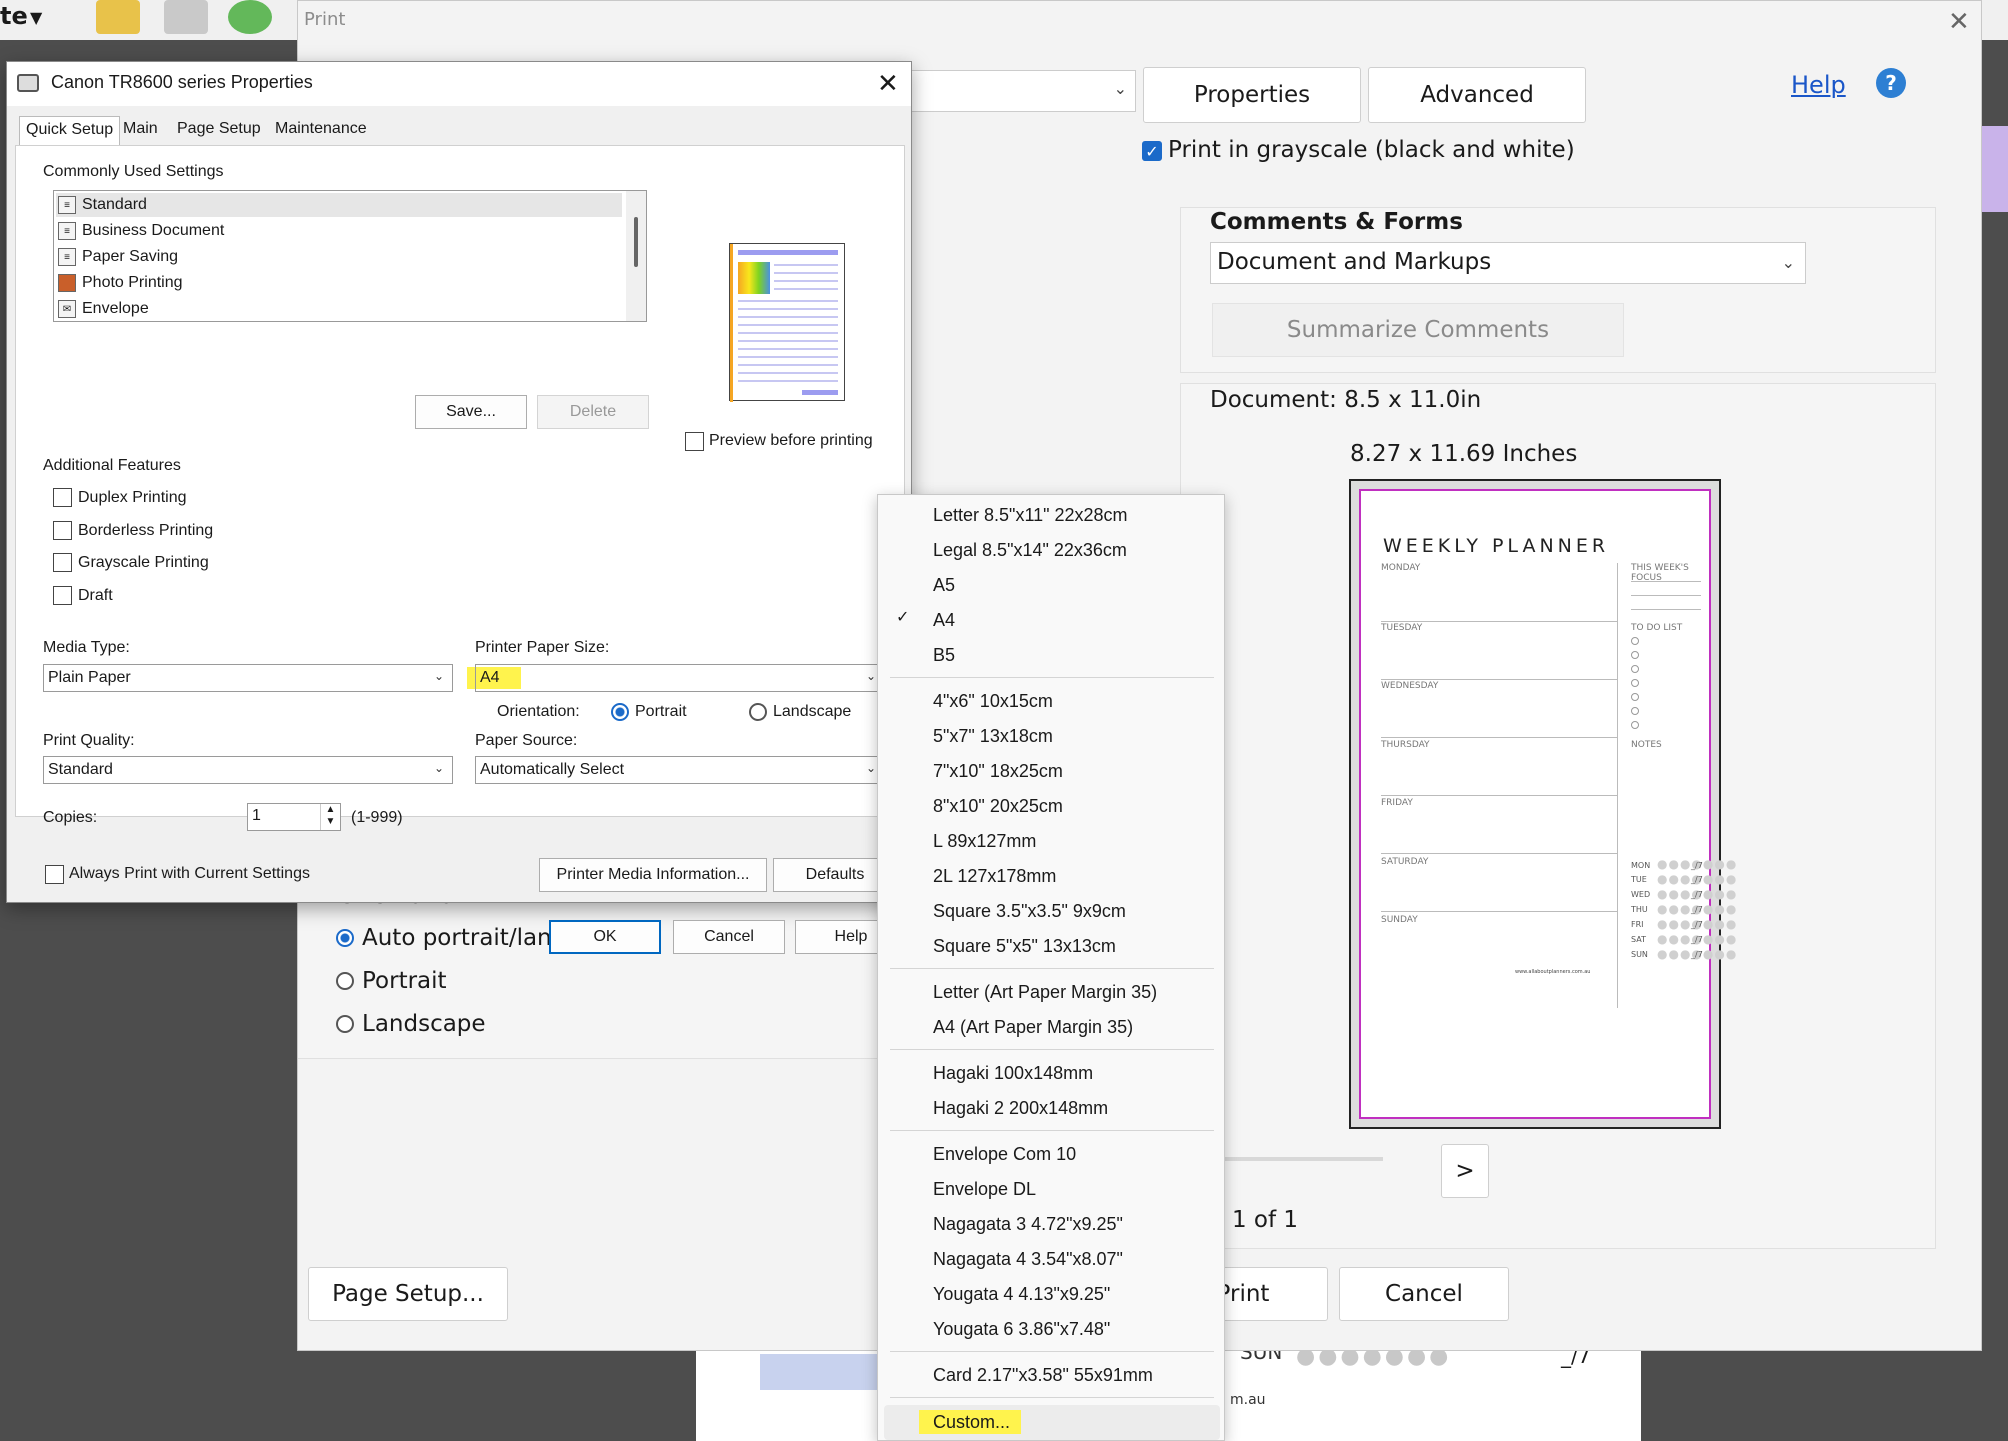  What do you see at coordinates (1051, 841) in the screenshot?
I see `dropdown-option: L 89x127mm` at bounding box center [1051, 841].